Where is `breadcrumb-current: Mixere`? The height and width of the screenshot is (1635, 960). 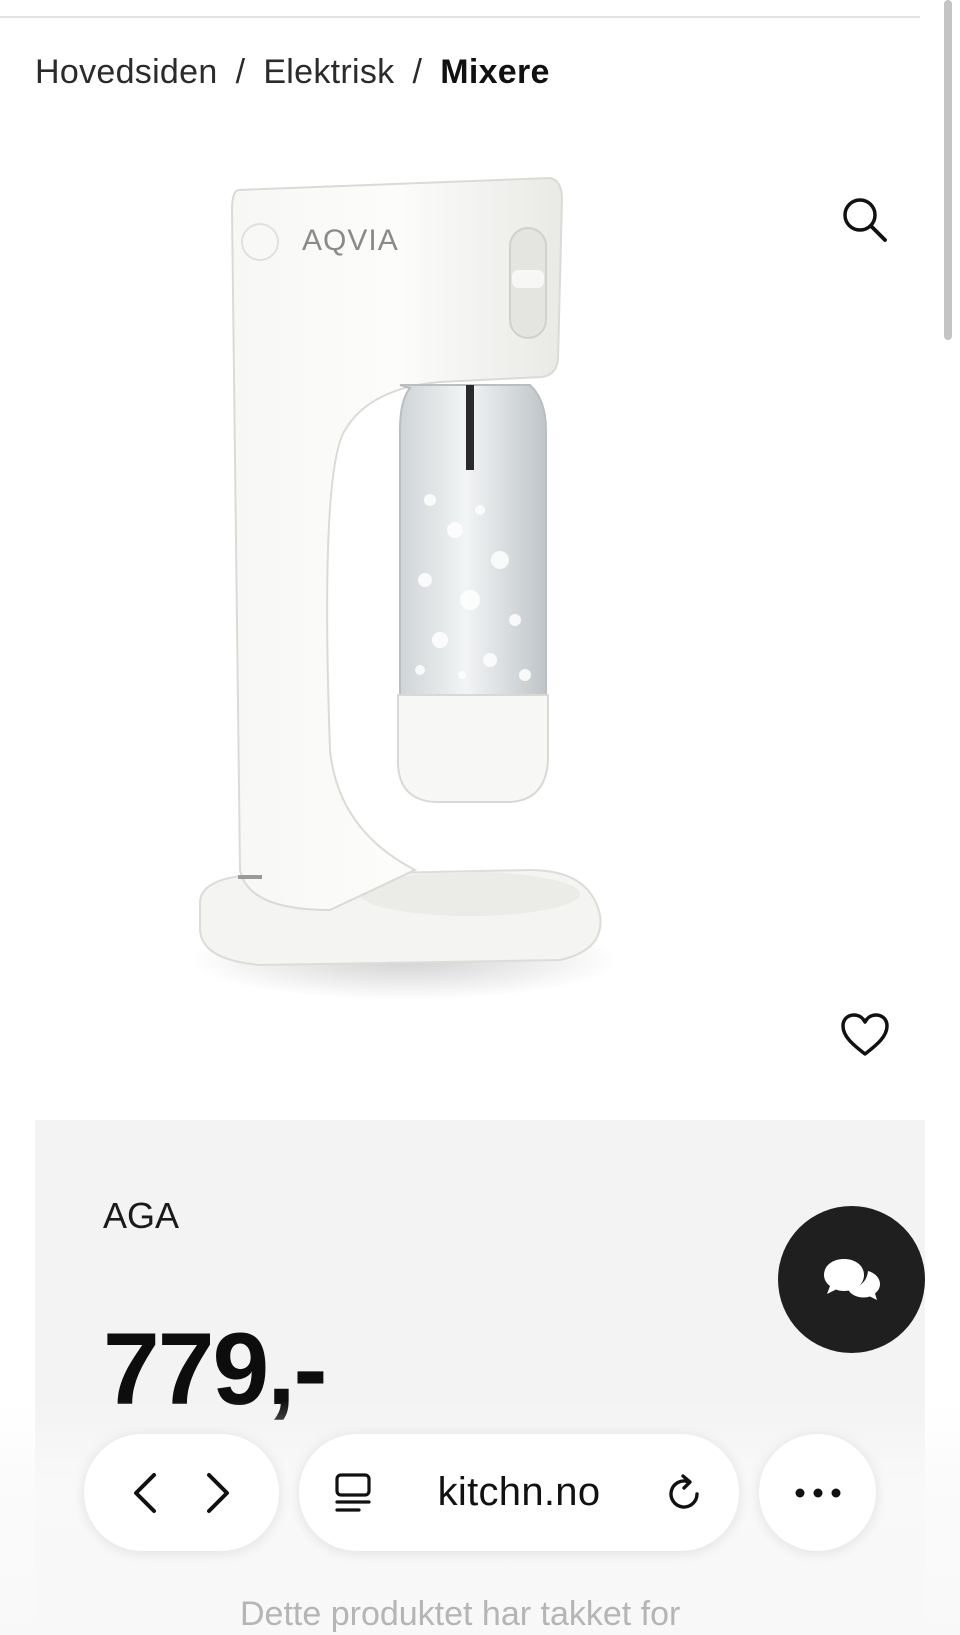
breadcrumb-current: Mixere is located at coordinates (495, 71).